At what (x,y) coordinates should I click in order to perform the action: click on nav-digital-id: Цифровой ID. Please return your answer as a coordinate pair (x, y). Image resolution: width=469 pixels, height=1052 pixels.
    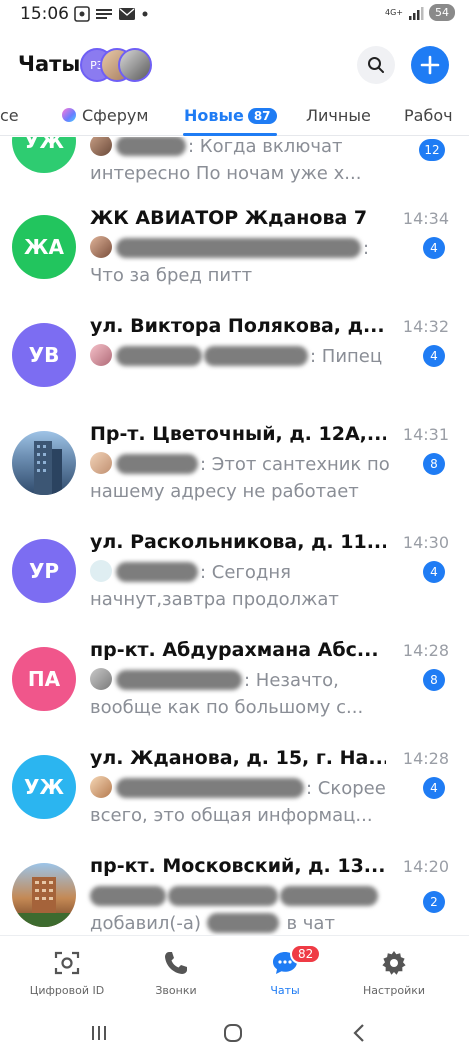
    Looking at the image, I should click on (67, 972).